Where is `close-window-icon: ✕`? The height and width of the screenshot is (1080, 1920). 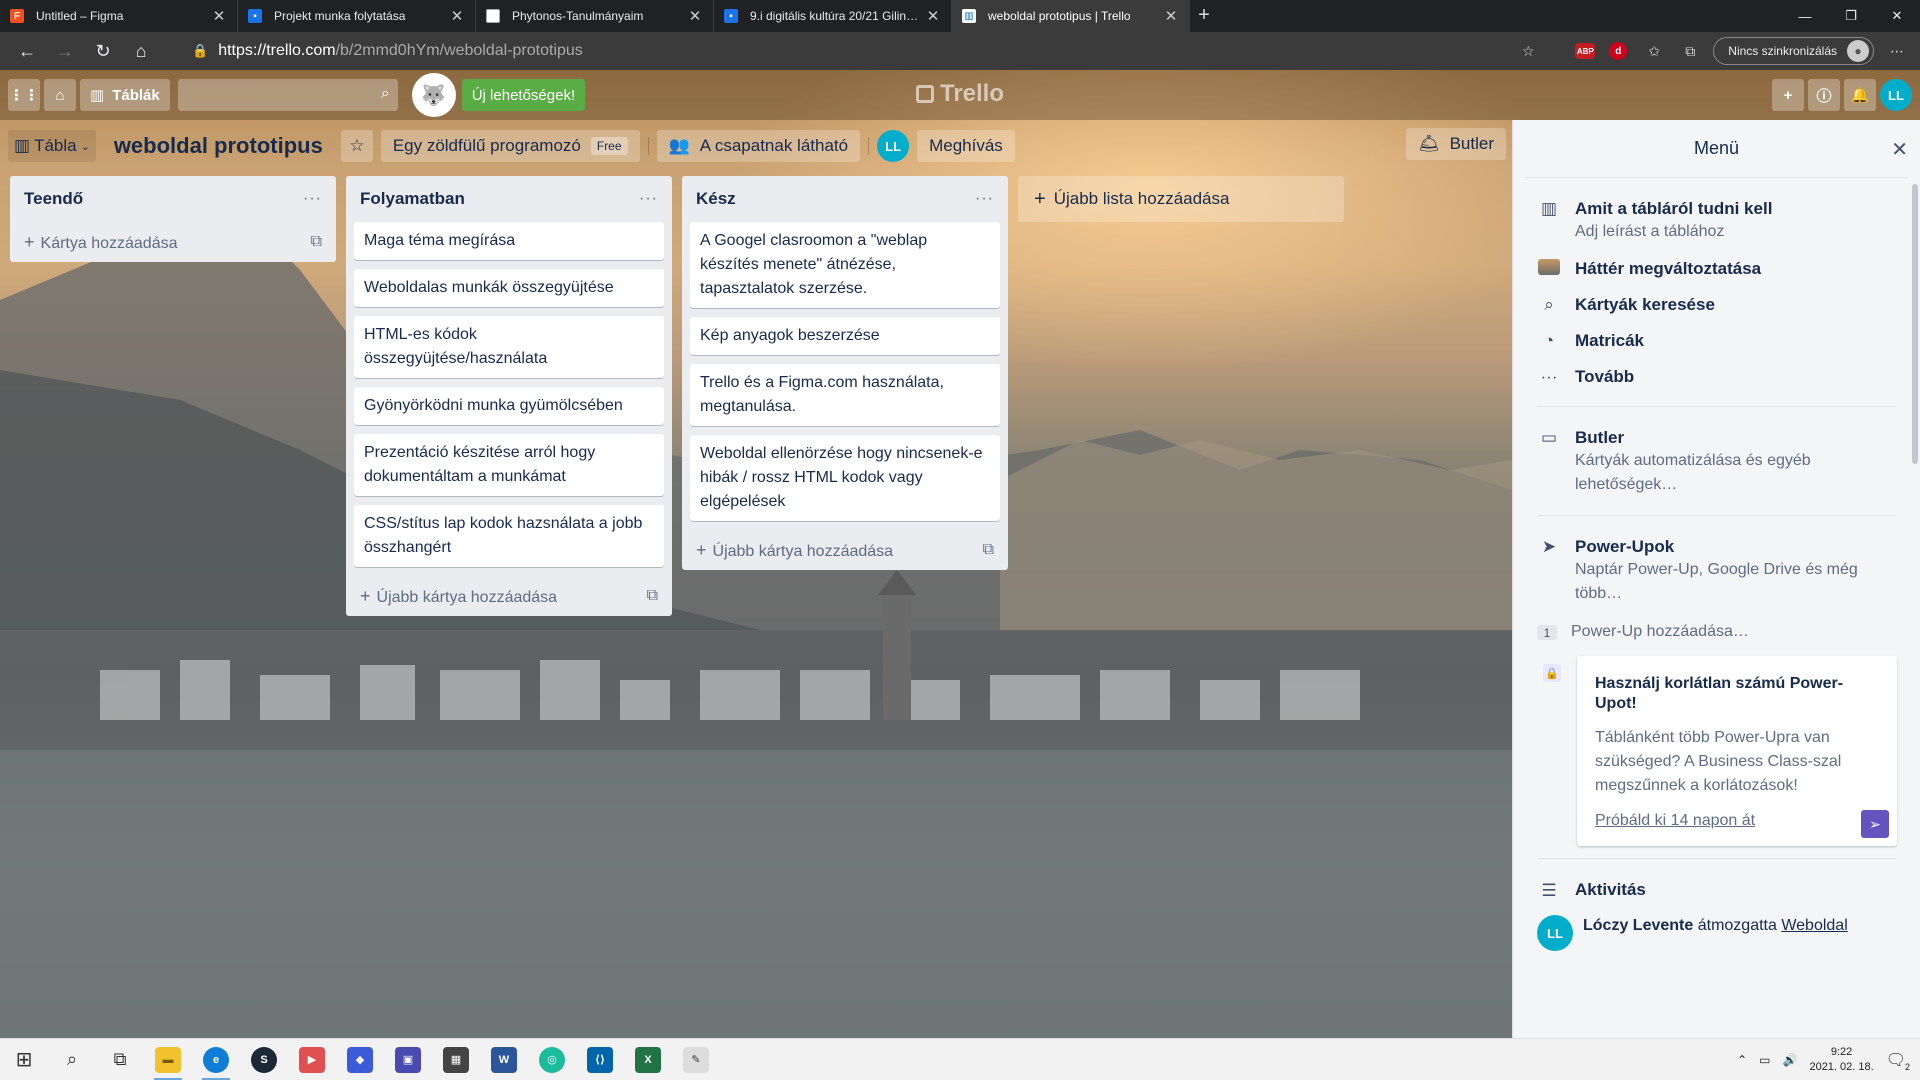 close-window-icon: ✕ is located at coordinates (1897, 16).